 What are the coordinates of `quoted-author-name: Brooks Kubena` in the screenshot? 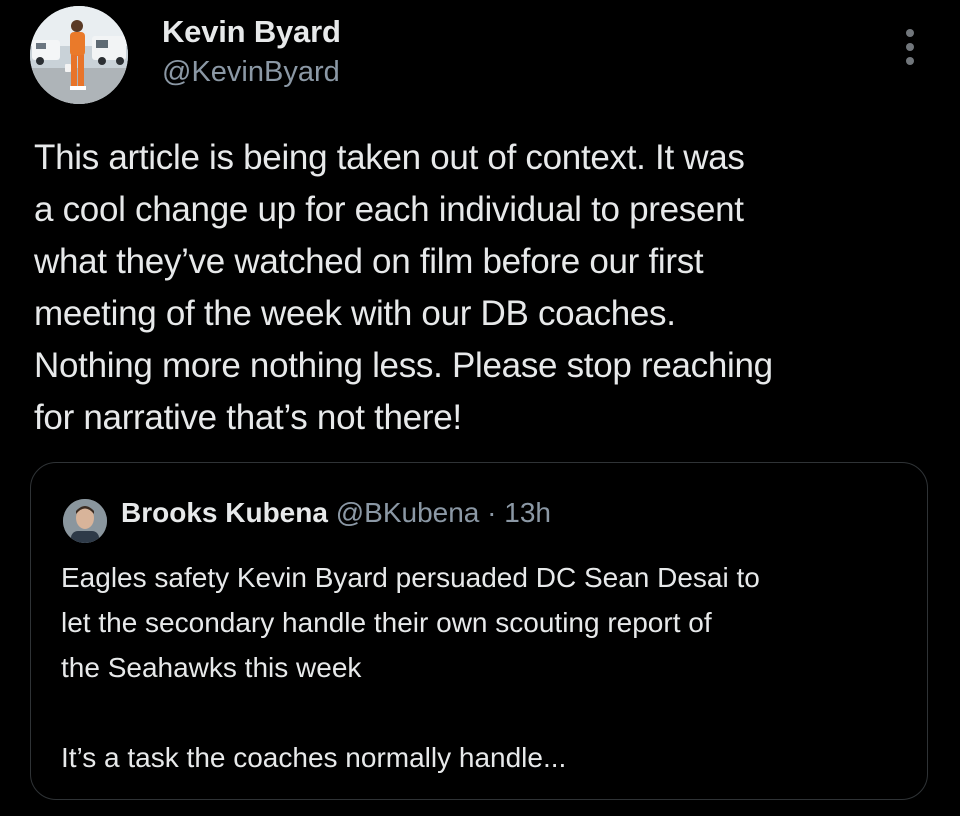 It's located at (224, 512).